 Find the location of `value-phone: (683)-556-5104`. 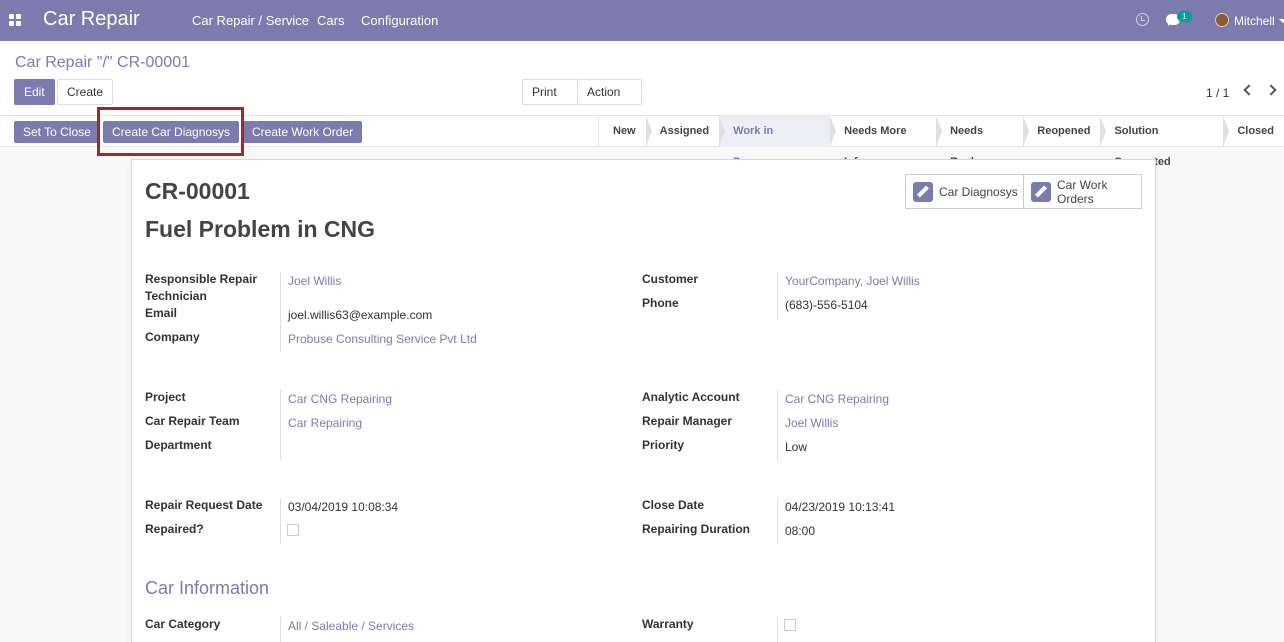

value-phone: (683)-556-5104 is located at coordinates (826, 305).